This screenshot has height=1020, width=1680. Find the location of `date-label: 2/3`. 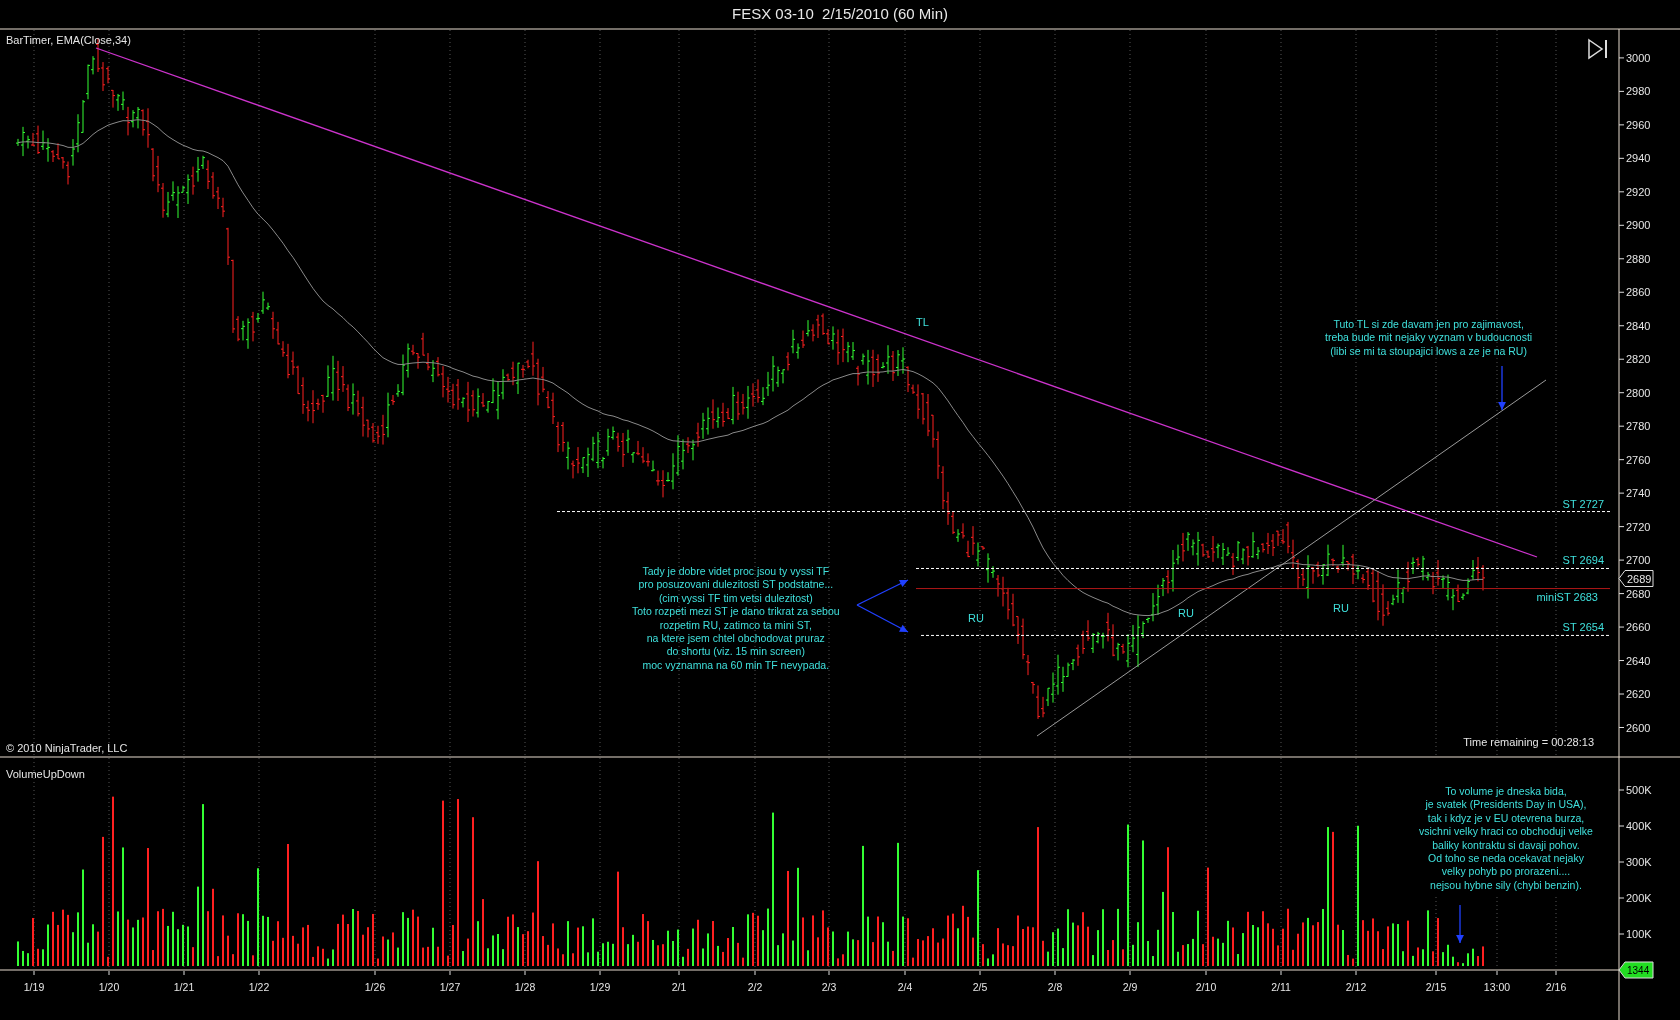

date-label: 2/3 is located at coordinates (829, 987).